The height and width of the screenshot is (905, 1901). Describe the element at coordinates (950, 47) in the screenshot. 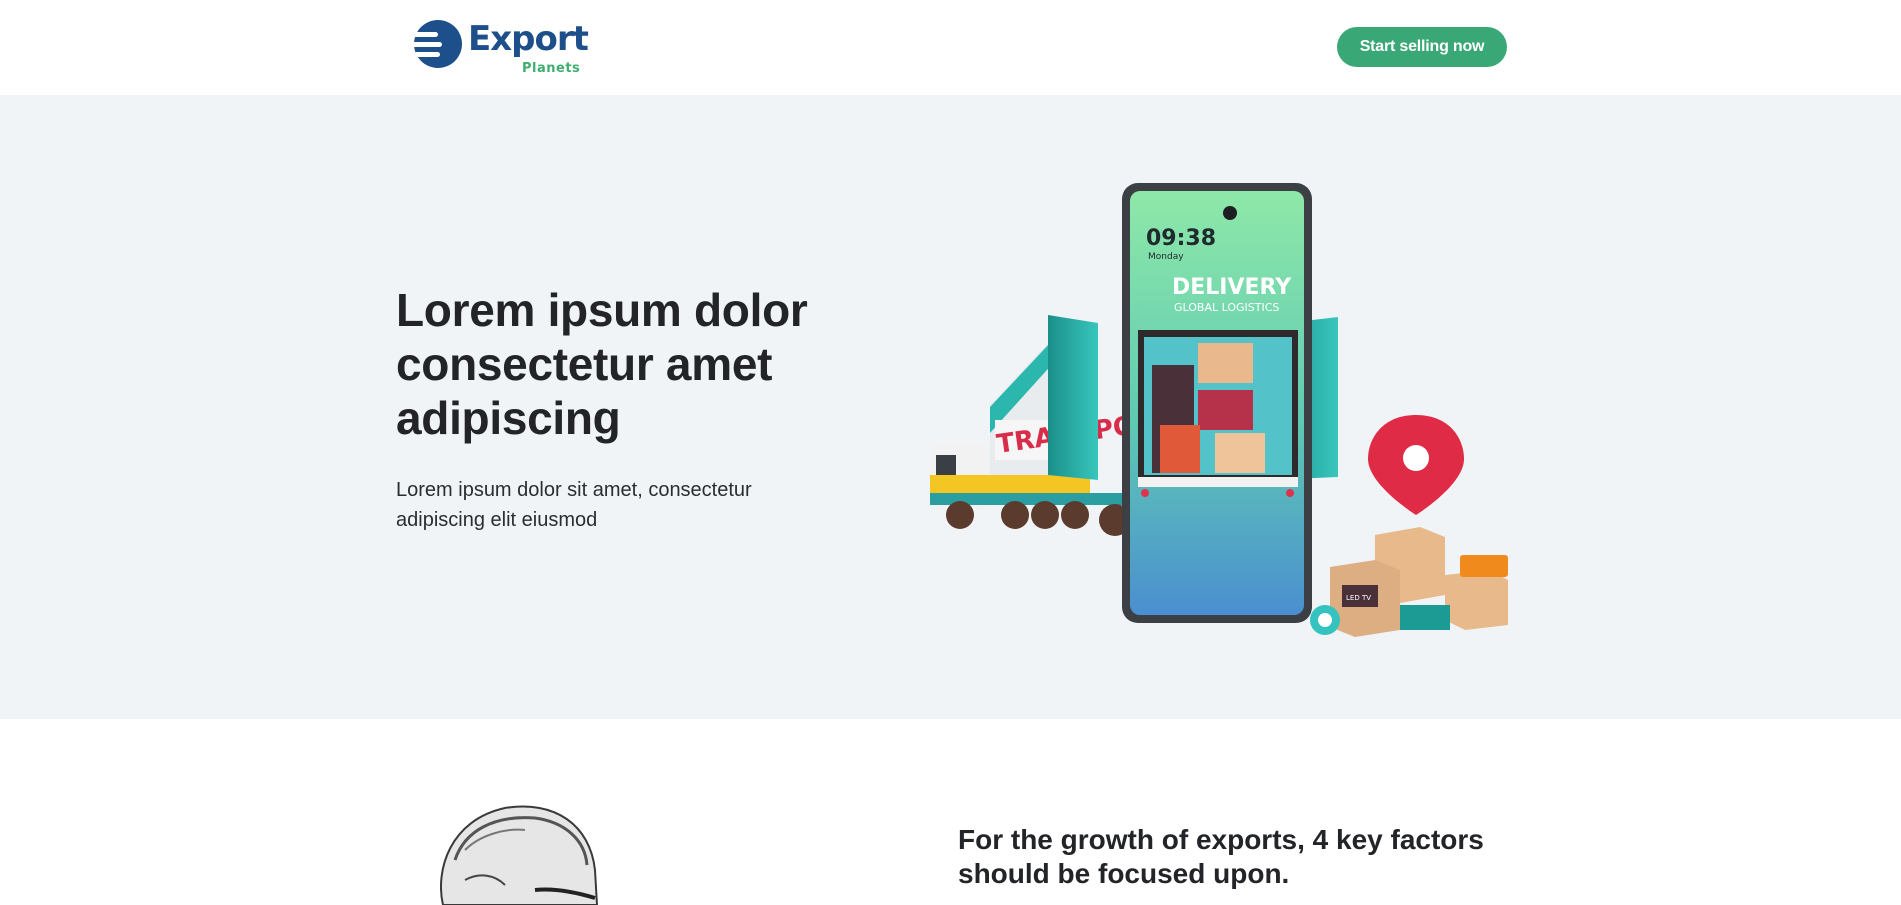

I see `site-header: Export Planets Start selling now` at that location.